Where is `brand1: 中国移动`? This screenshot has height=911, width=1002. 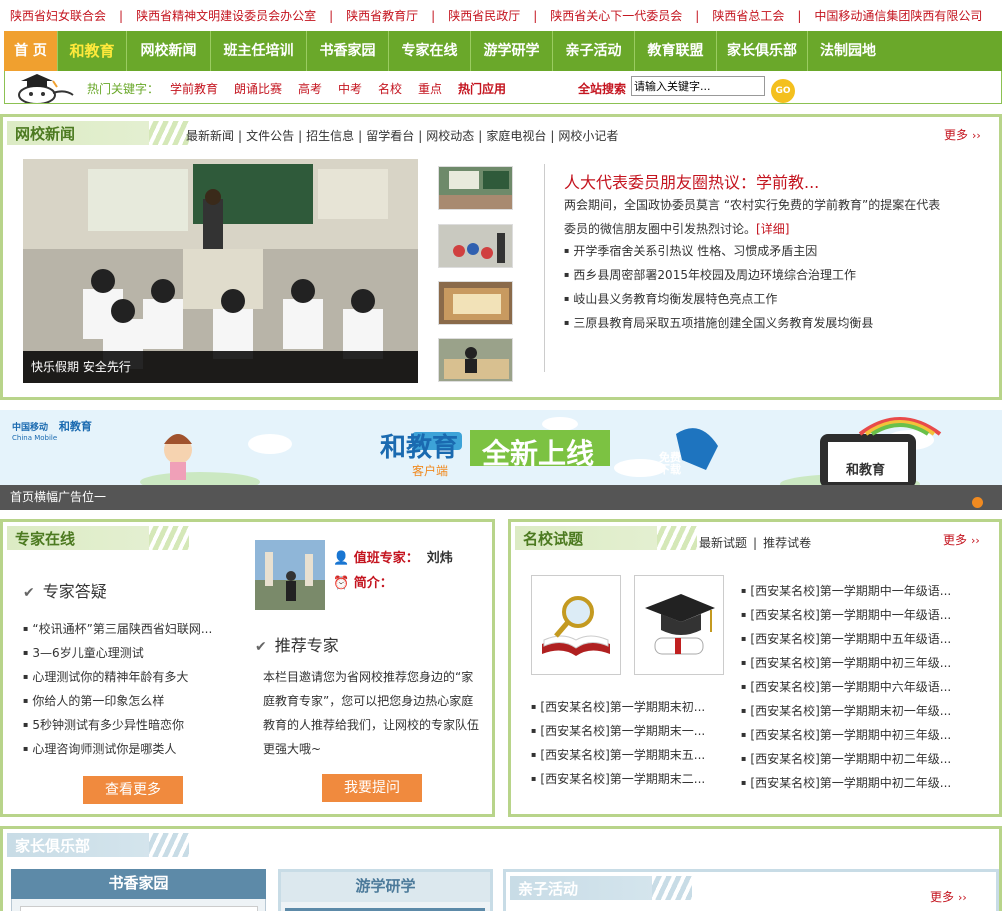
brand1: 中国移动 is located at coordinates (30, 428).